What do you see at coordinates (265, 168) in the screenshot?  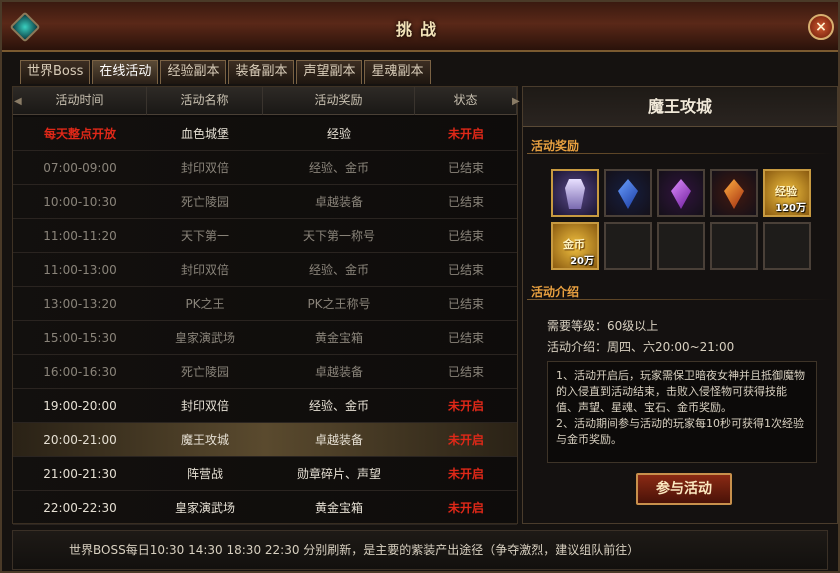 I see `table-row: 07:00-09:00 封印双倍 经验、金币 已结束` at bounding box center [265, 168].